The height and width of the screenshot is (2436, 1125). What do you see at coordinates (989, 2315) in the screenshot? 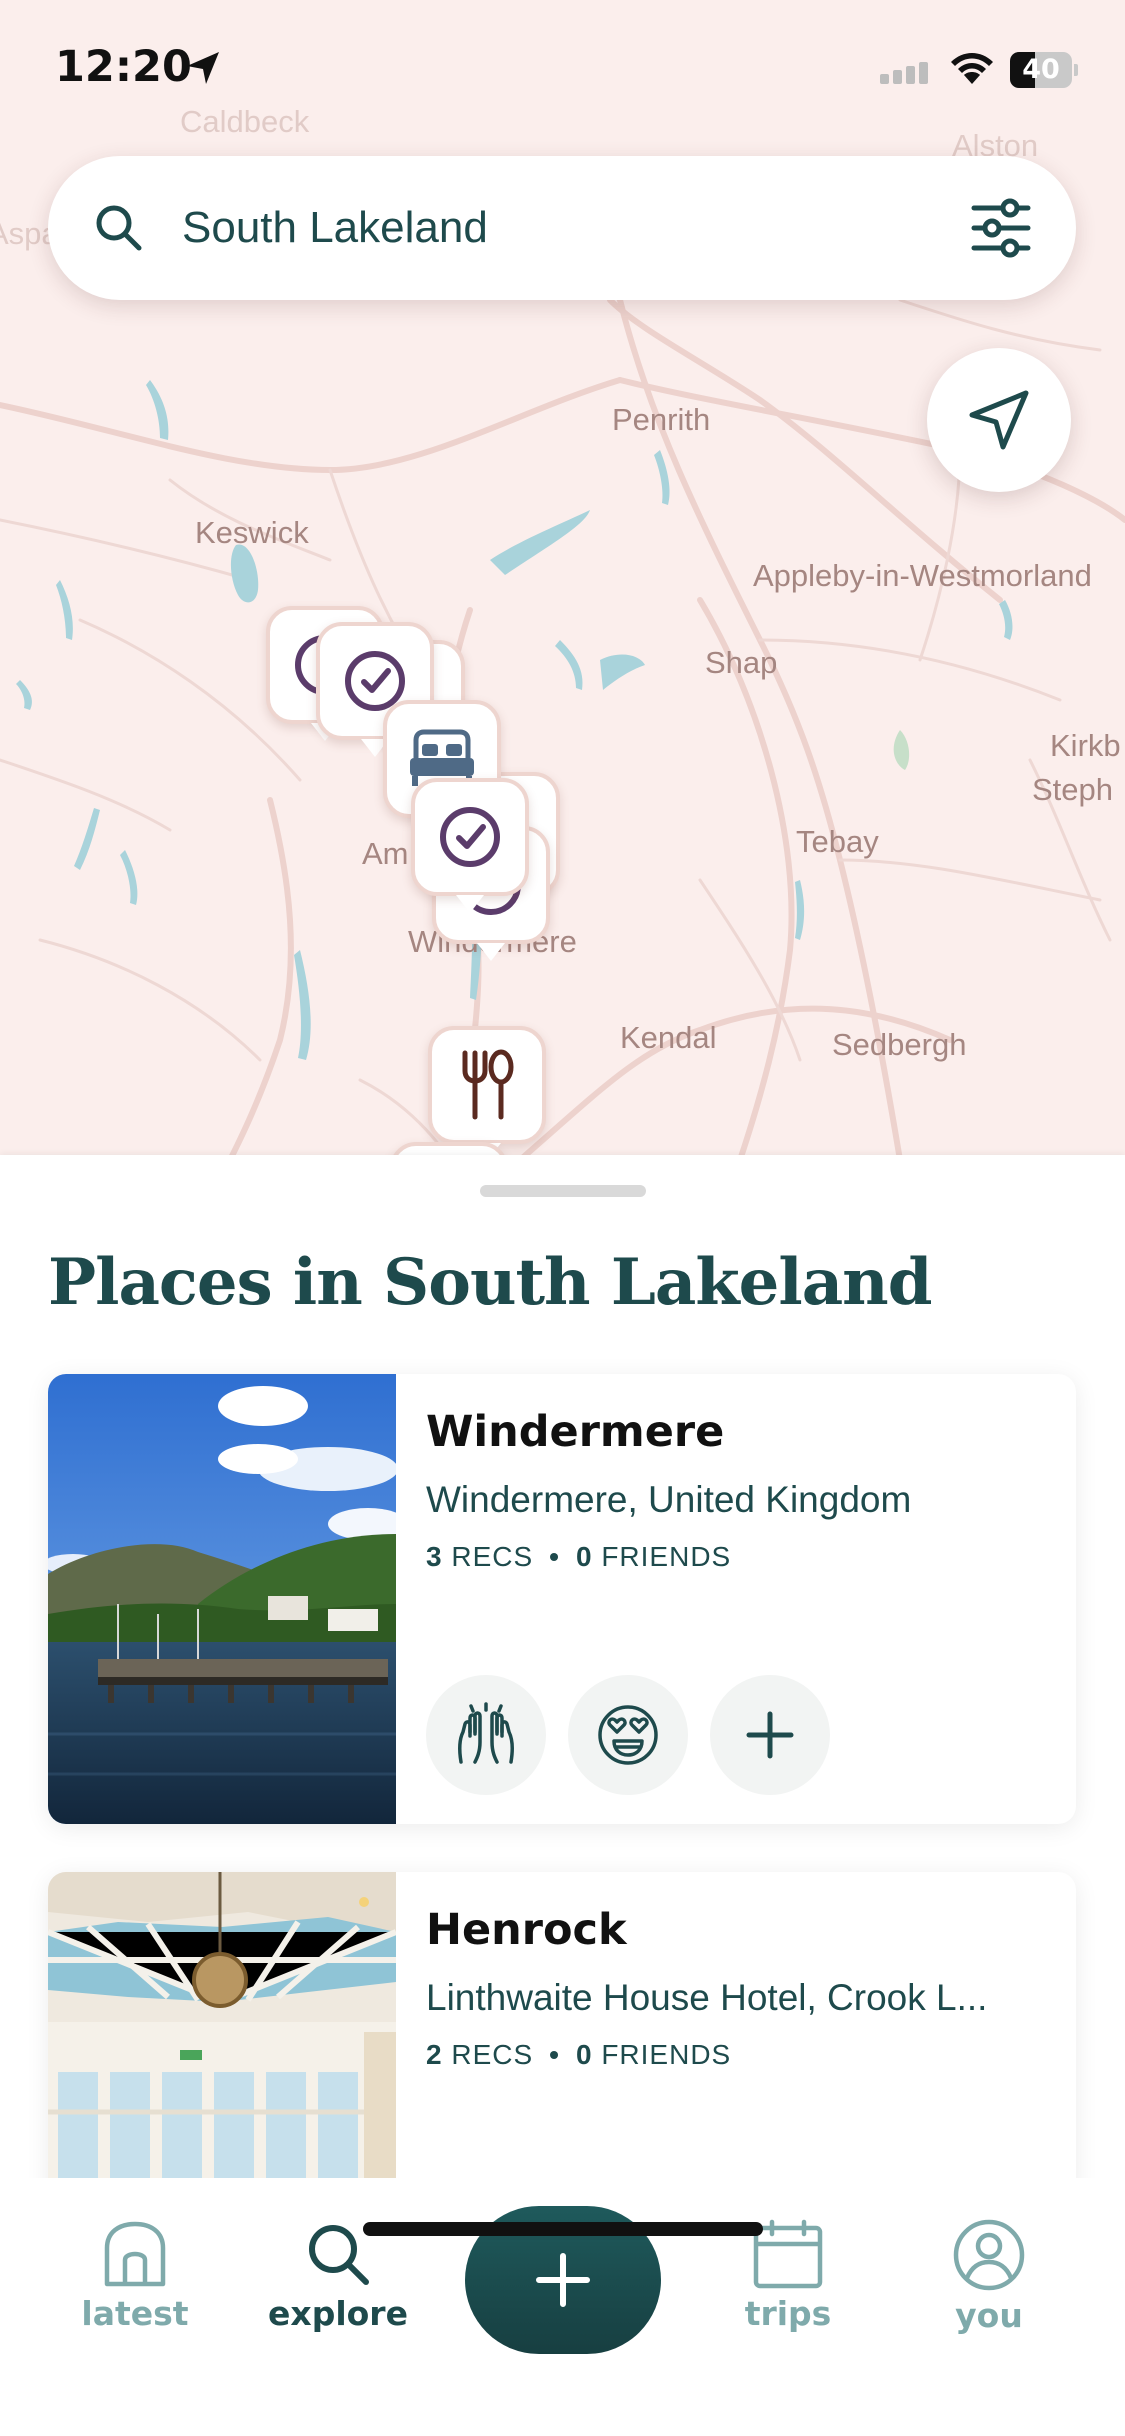
I see `tab-label: you` at bounding box center [989, 2315].